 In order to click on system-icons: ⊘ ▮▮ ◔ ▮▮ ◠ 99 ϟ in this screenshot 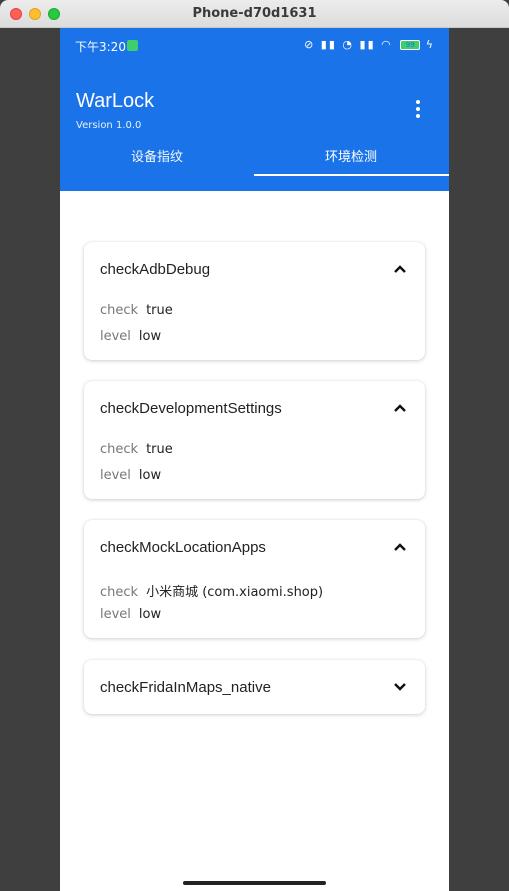, I will do `click(369, 44)`.